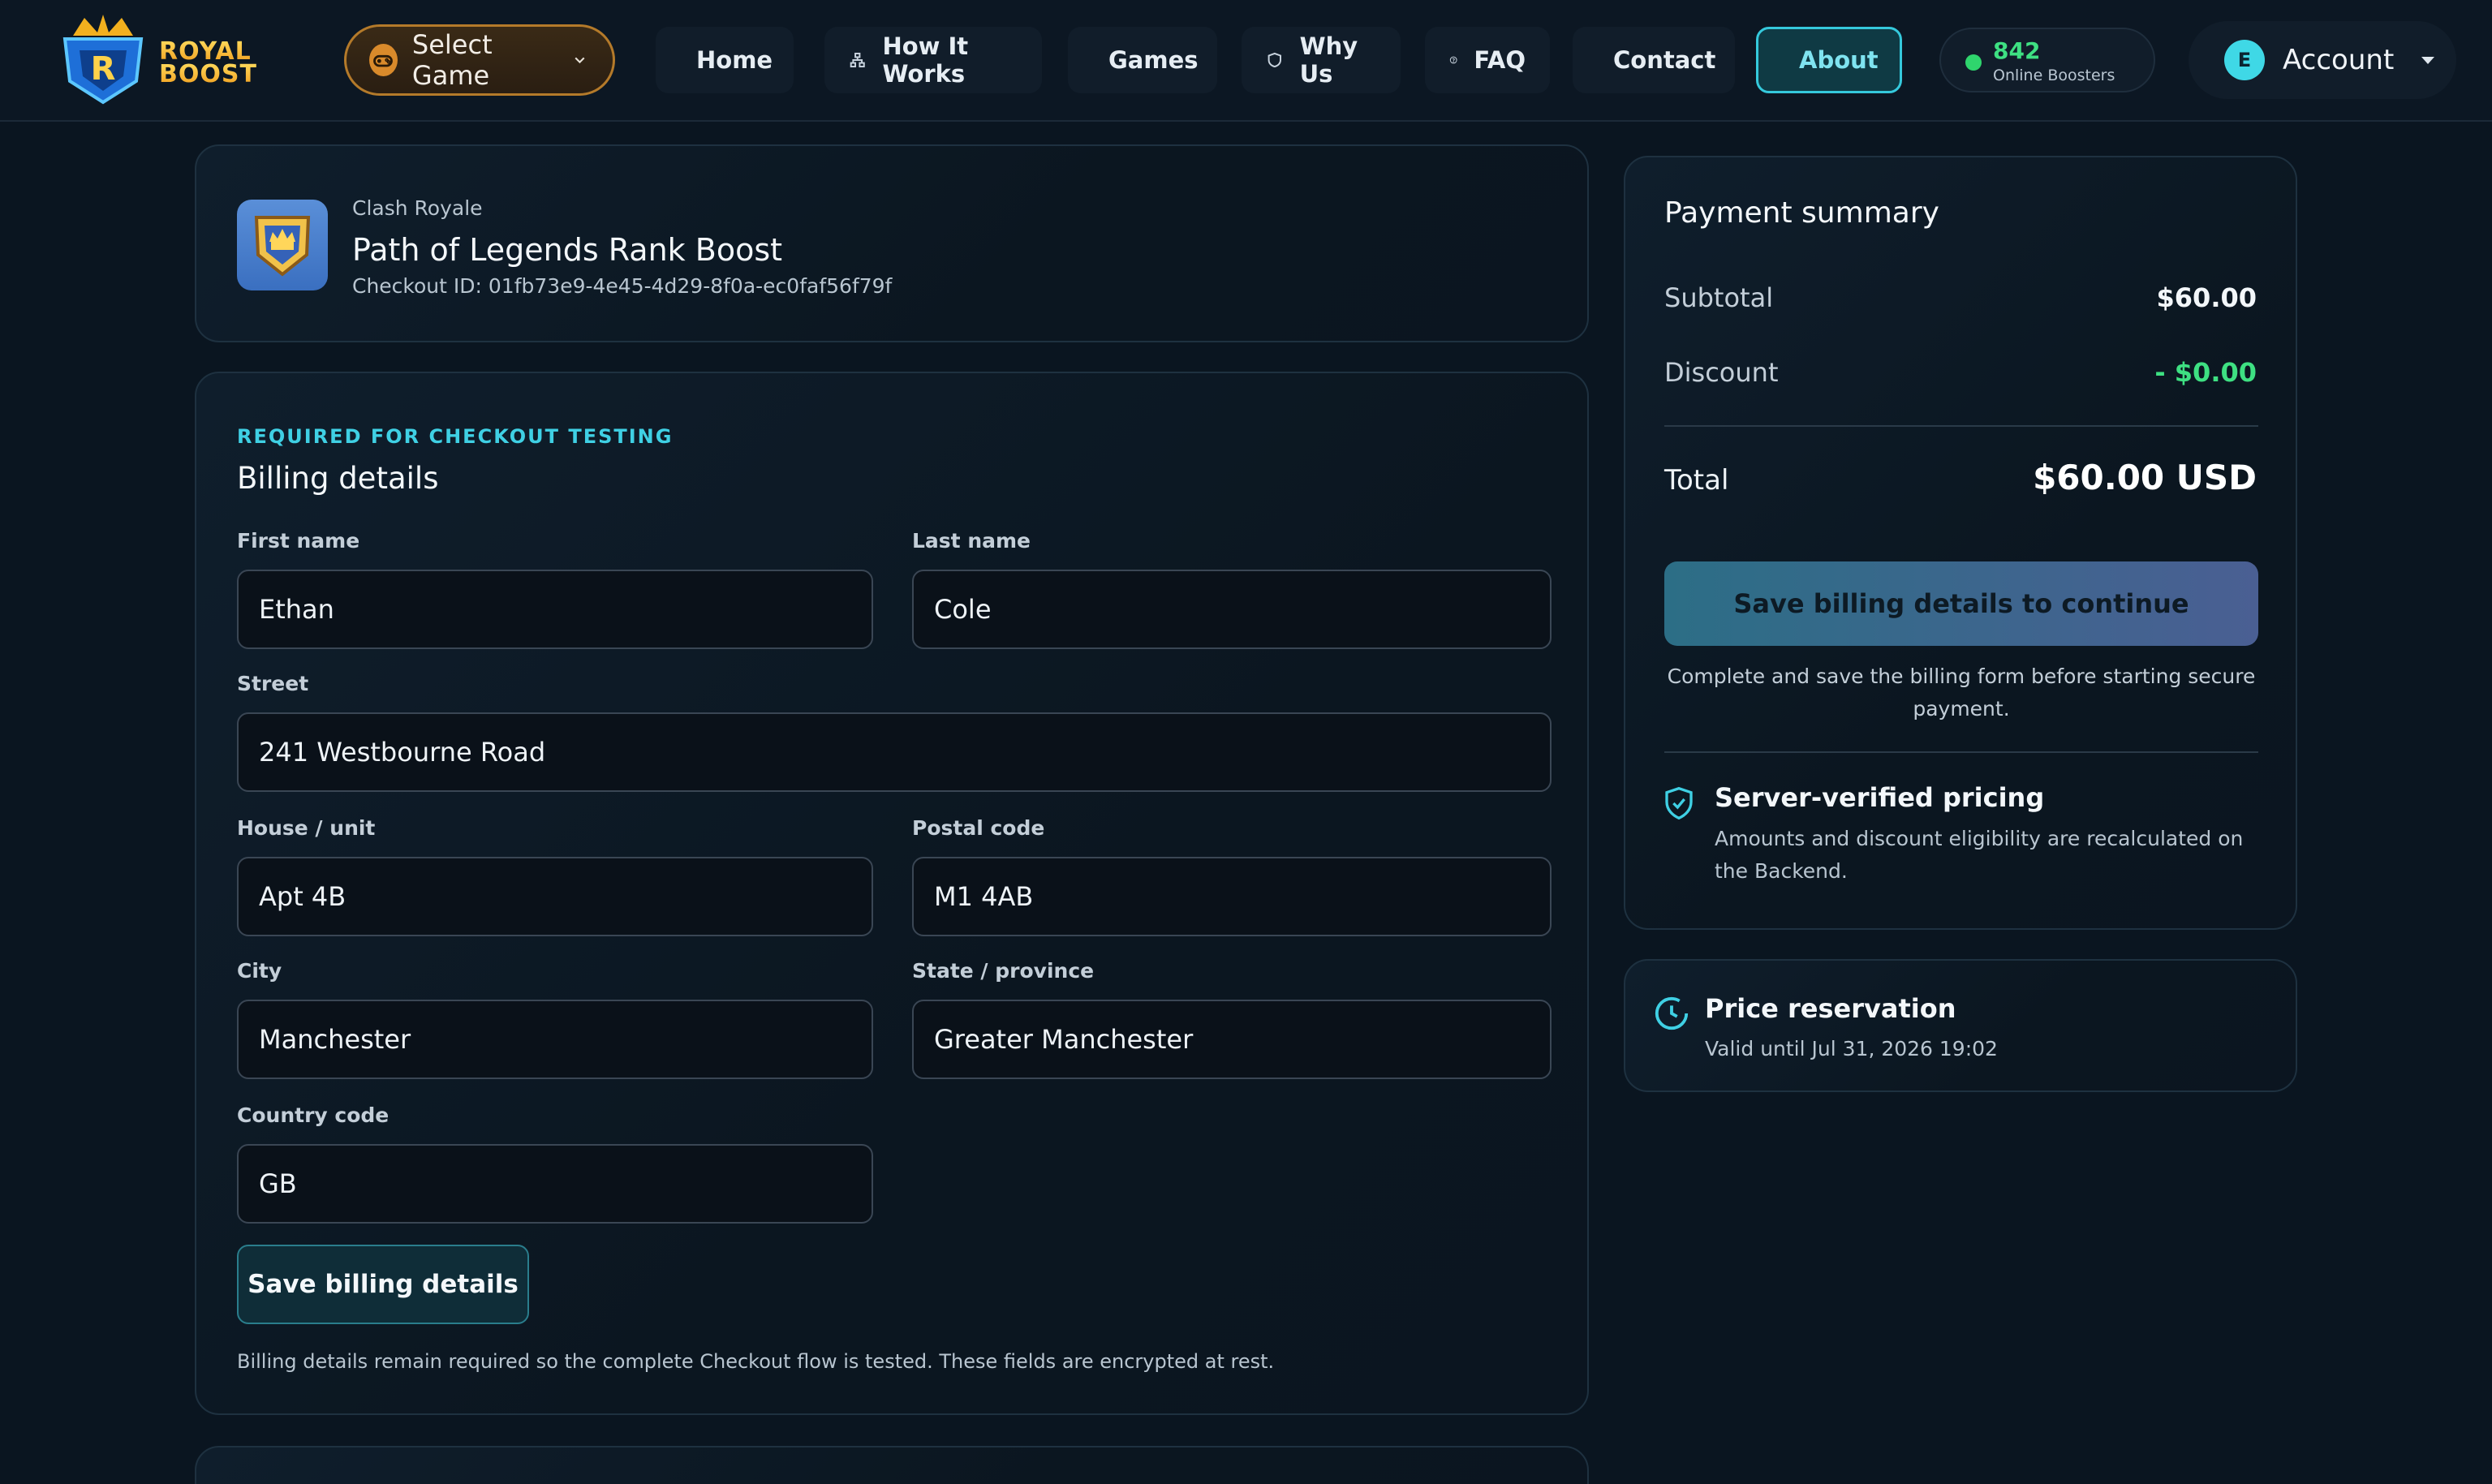  What do you see at coordinates (971, 541) in the screenshot?
I see `last-name-label: Last name` at bounding box center [971, 541].